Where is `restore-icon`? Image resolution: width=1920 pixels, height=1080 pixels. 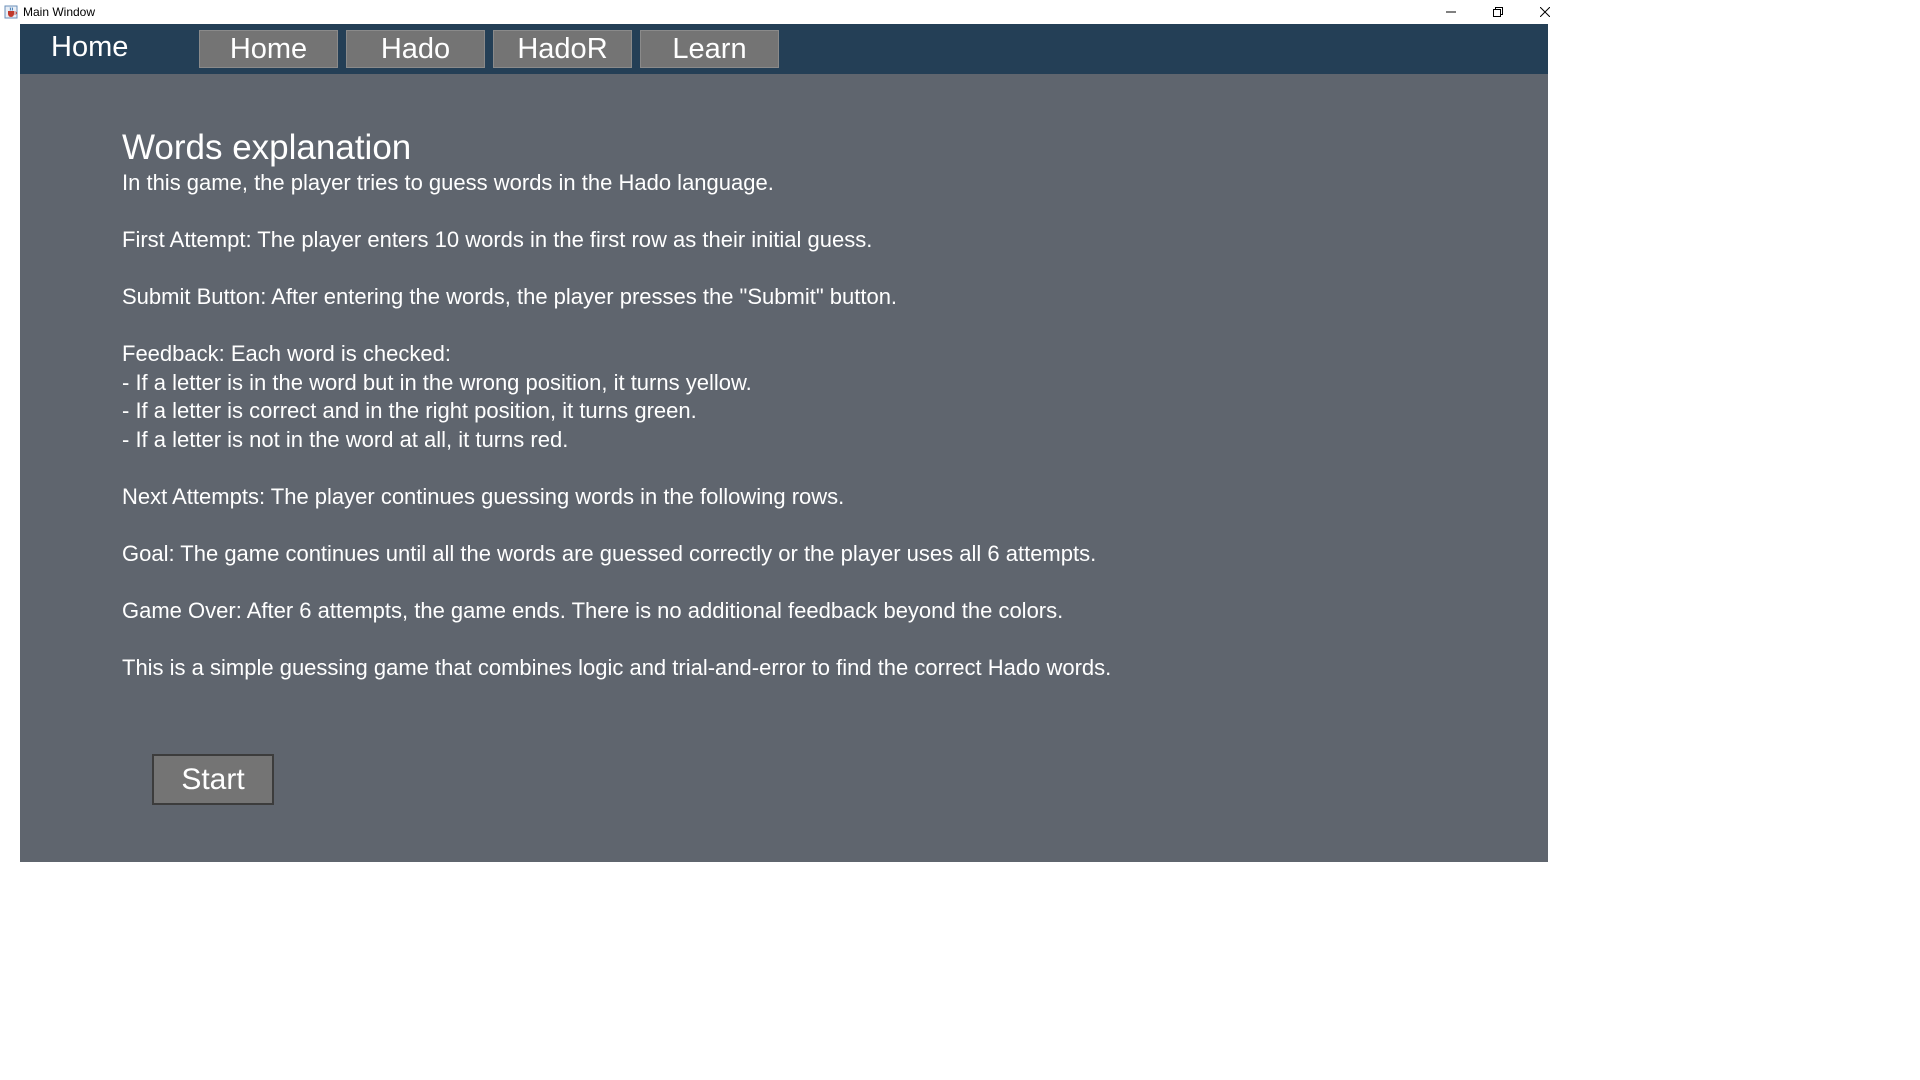 restore-icon is located at coordinates (1497, 12).